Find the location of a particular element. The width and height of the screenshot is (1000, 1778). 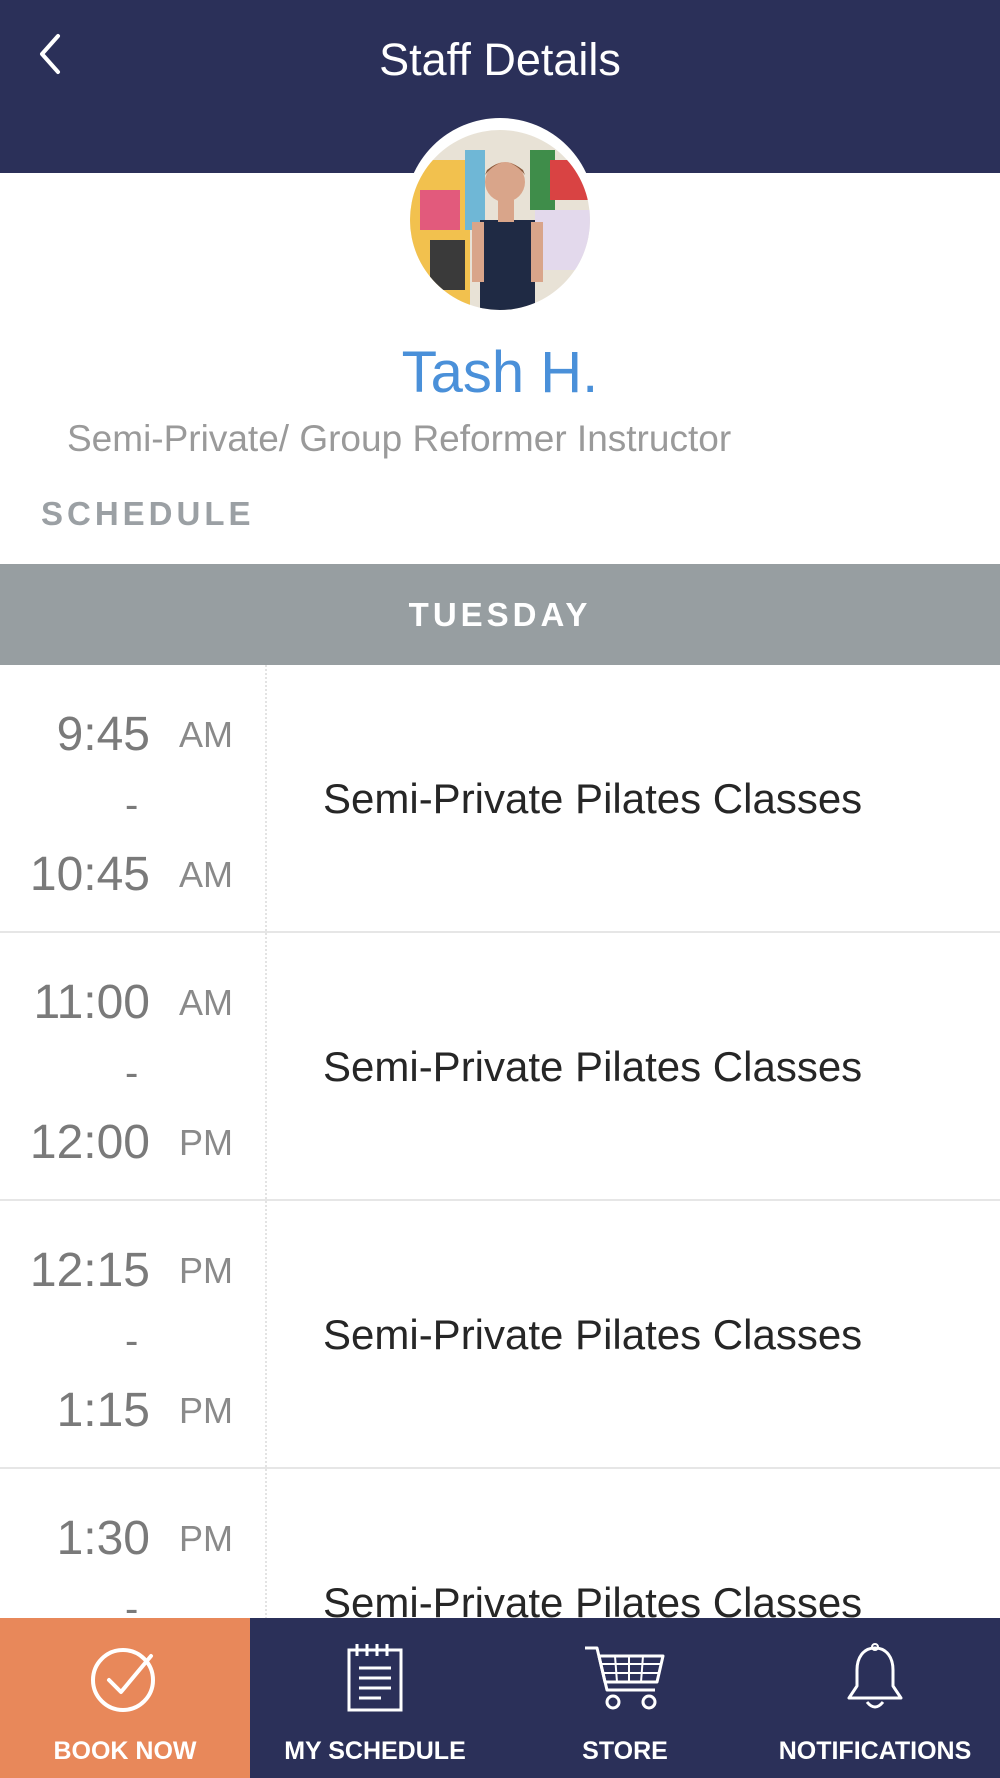

time-range: 9:45 AM - 10:45 AM is located at coordinates (133, 798).